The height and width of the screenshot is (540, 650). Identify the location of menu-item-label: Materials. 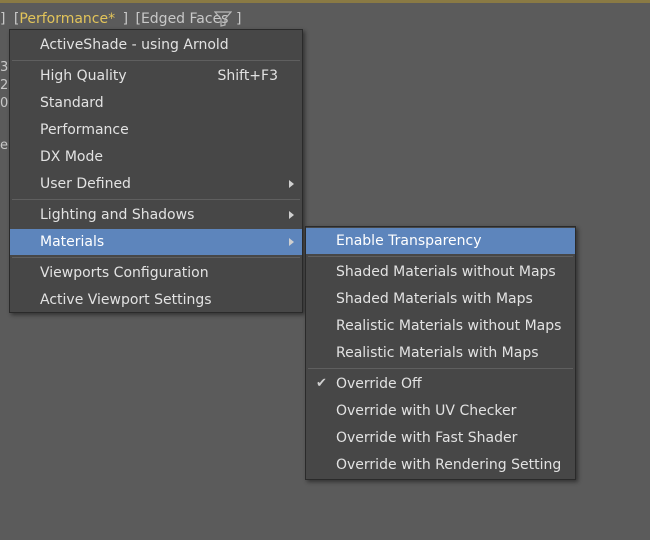
(72, 242).